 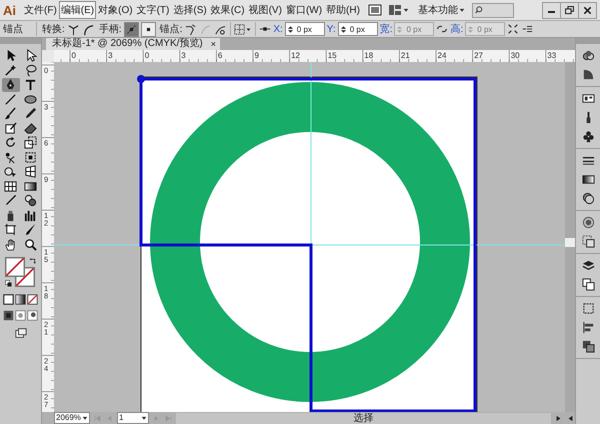 What do you see at coordinates (73, 29) in the screenshot?
I see `corner-point-icon` at bounding box center [73, 29].